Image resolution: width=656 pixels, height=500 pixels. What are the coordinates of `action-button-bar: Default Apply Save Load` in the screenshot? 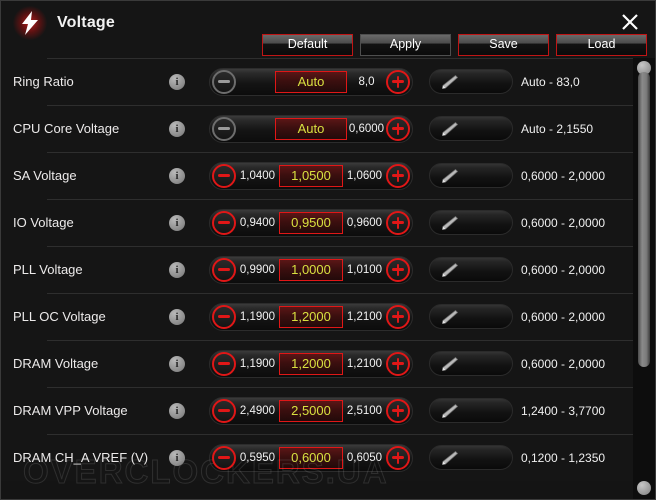 It's located at (454, 45).